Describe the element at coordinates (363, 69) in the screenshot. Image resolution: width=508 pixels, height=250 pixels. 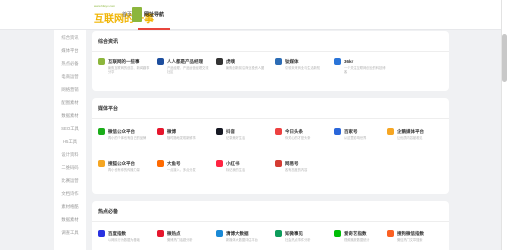
I see `site-card: 36kr 一个关注互联网创业的科技博客` at that location.